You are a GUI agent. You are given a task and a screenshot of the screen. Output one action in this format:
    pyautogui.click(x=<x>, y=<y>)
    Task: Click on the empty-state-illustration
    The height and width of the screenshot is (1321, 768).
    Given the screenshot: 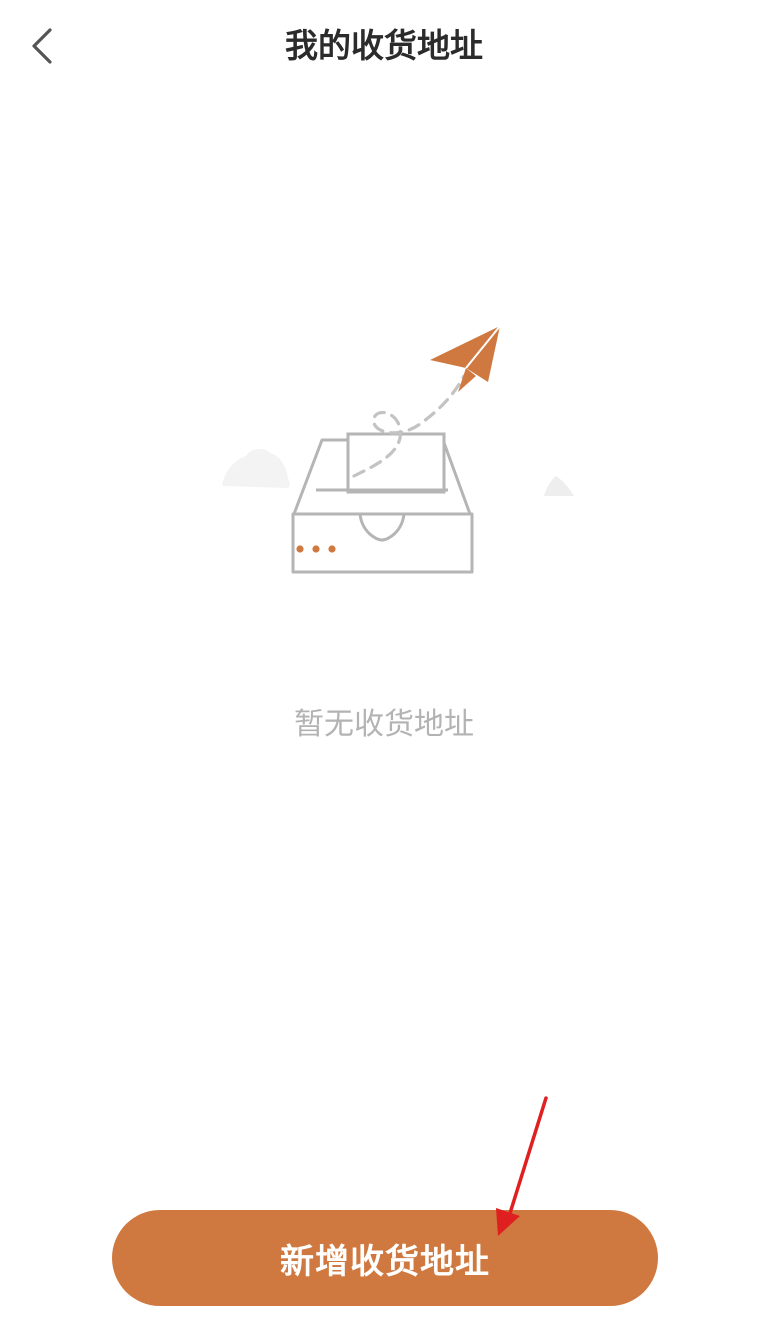 What is the action you would take?
    pyautogui.click(x=400, y=450)
    